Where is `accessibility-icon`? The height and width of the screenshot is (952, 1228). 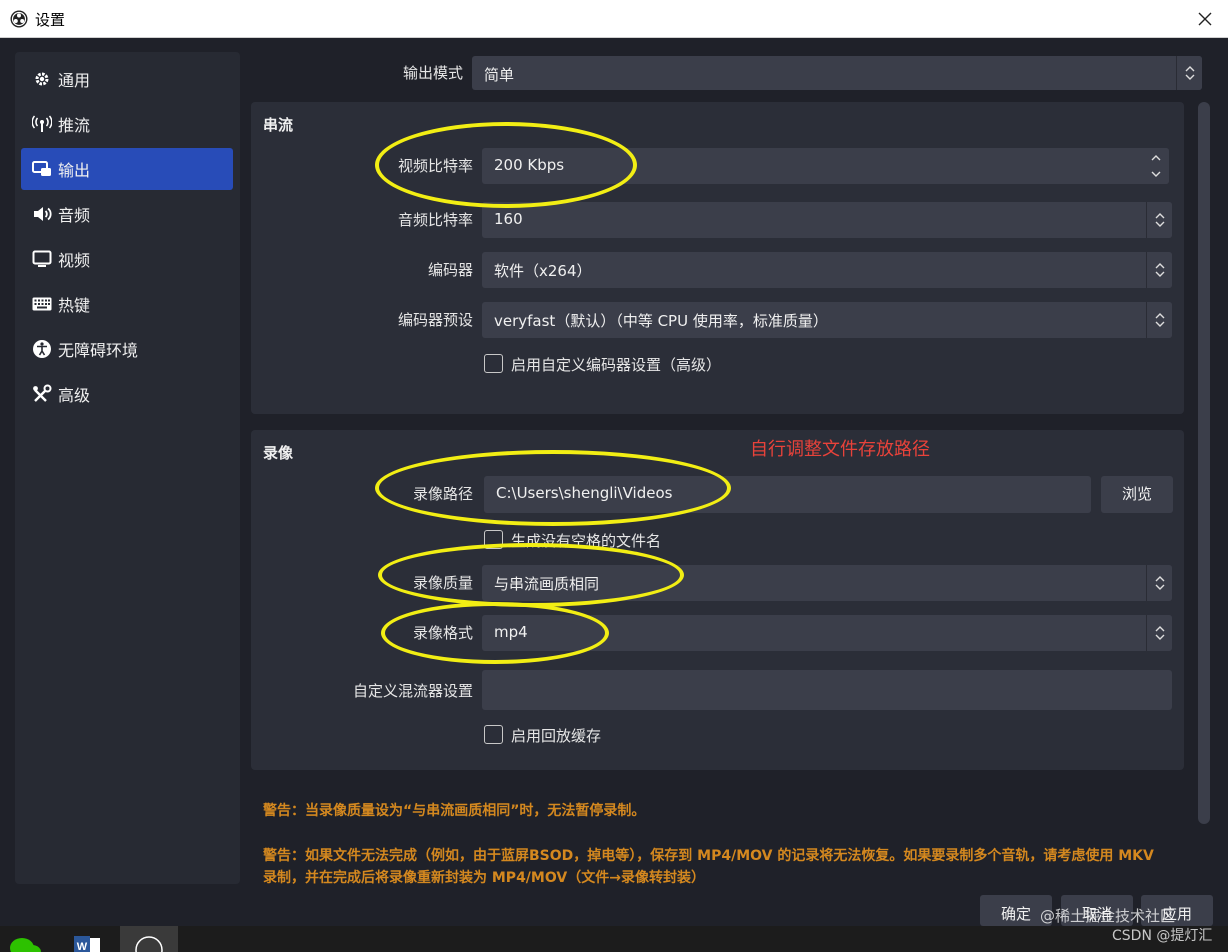 accessibility-icon is located at coordinates (42, 349).